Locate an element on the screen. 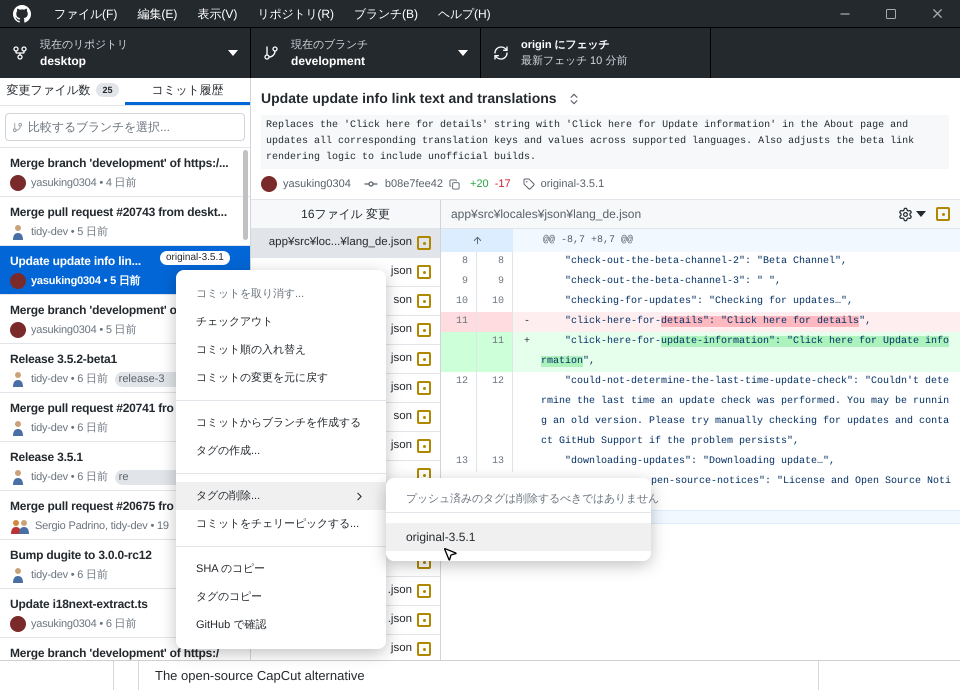 The height and width of the screenshot is (690, 960). sidebar-tab: コミット履歴 is located at coordinates (187, 91).